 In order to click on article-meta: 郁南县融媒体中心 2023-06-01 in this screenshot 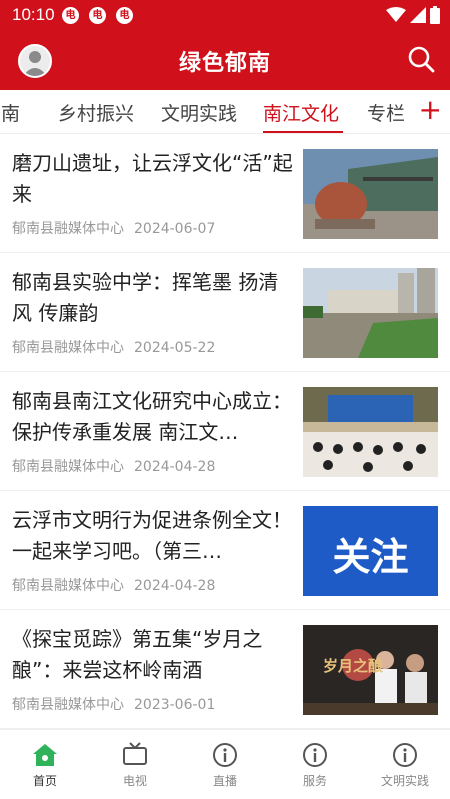, I will do `click(113, 704)`.